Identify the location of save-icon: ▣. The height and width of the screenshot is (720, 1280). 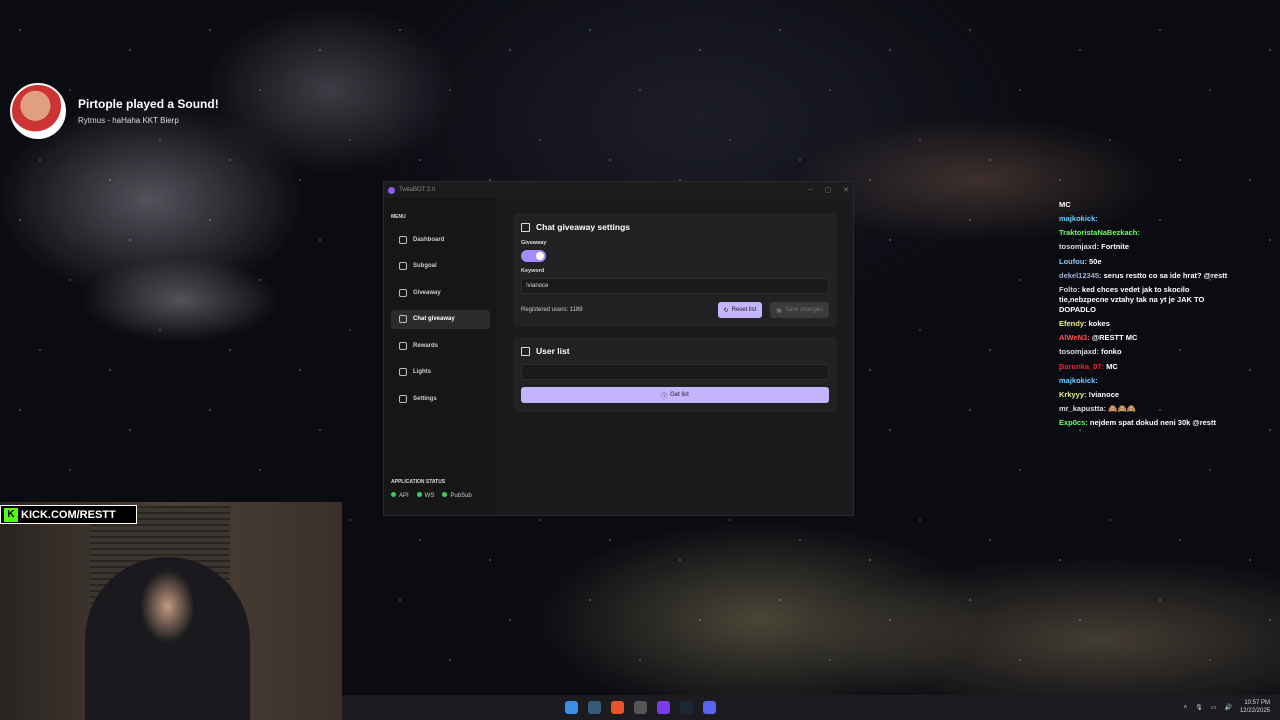
(779, 310).